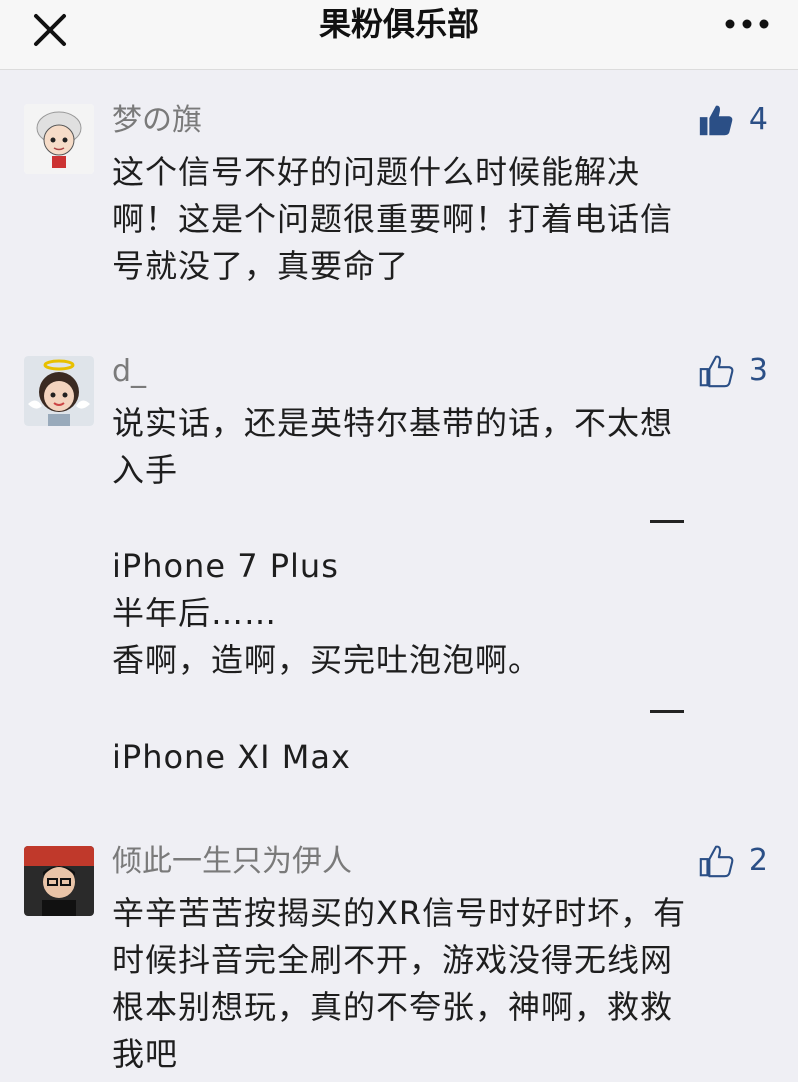 The width and height of the screenshot is (798, 1082). I want to click on comment-line: 香啊，造啊，买完吐泡泡啊。, so click(327, 660).